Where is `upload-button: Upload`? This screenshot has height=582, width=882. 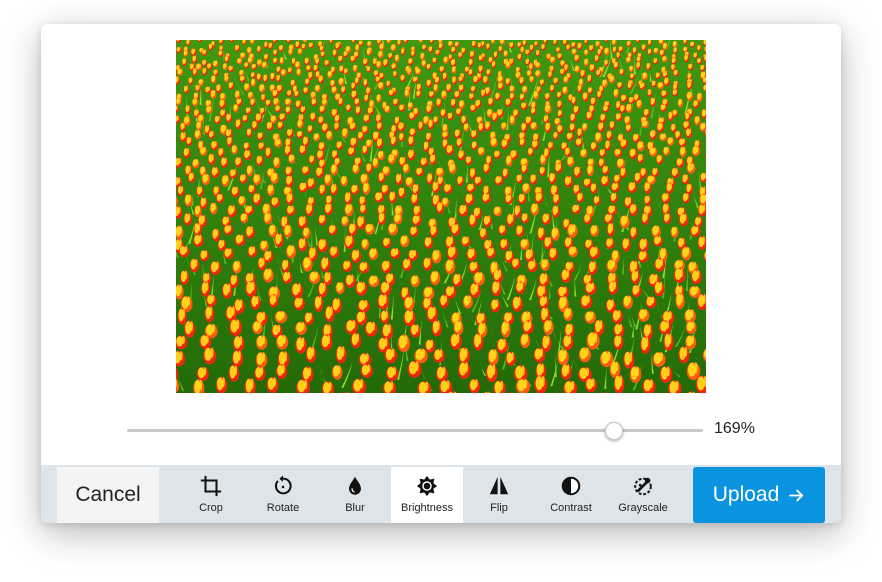
upload-button: Upload is located at coordinates (759, 495).